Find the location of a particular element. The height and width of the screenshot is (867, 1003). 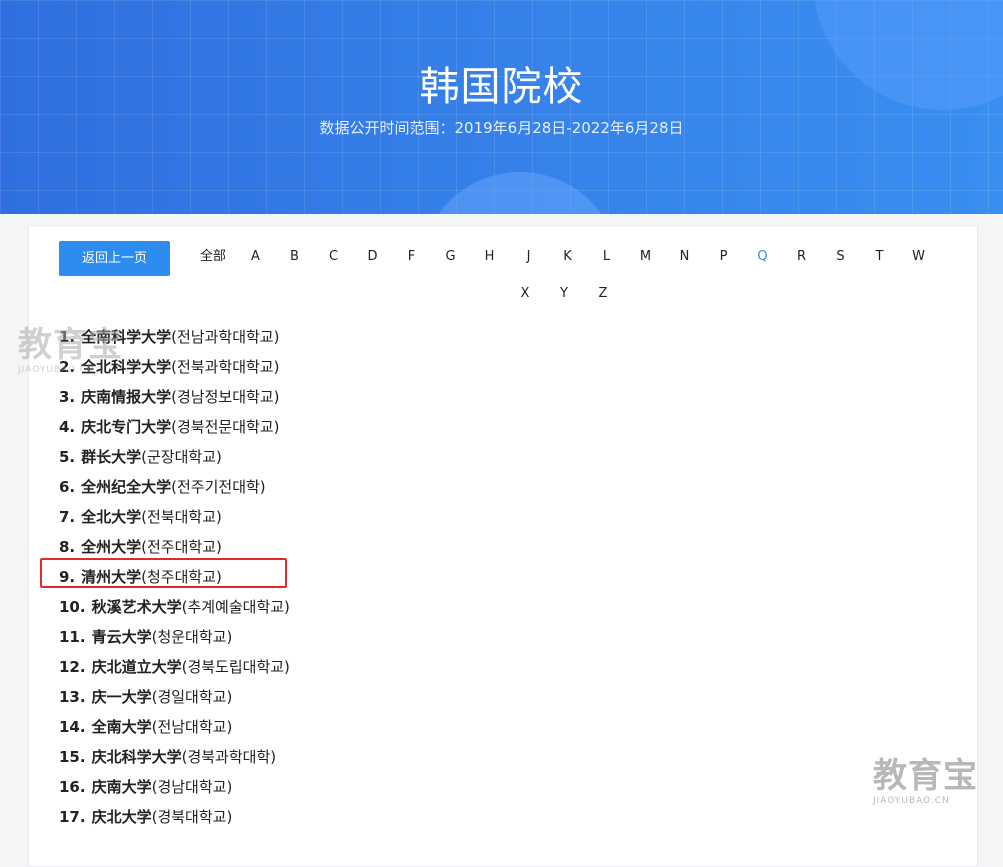

data-range-subtitle: 数据公开时间范围：2019年6月28日-2022年6月28日 is located at coordinates (501, 128).